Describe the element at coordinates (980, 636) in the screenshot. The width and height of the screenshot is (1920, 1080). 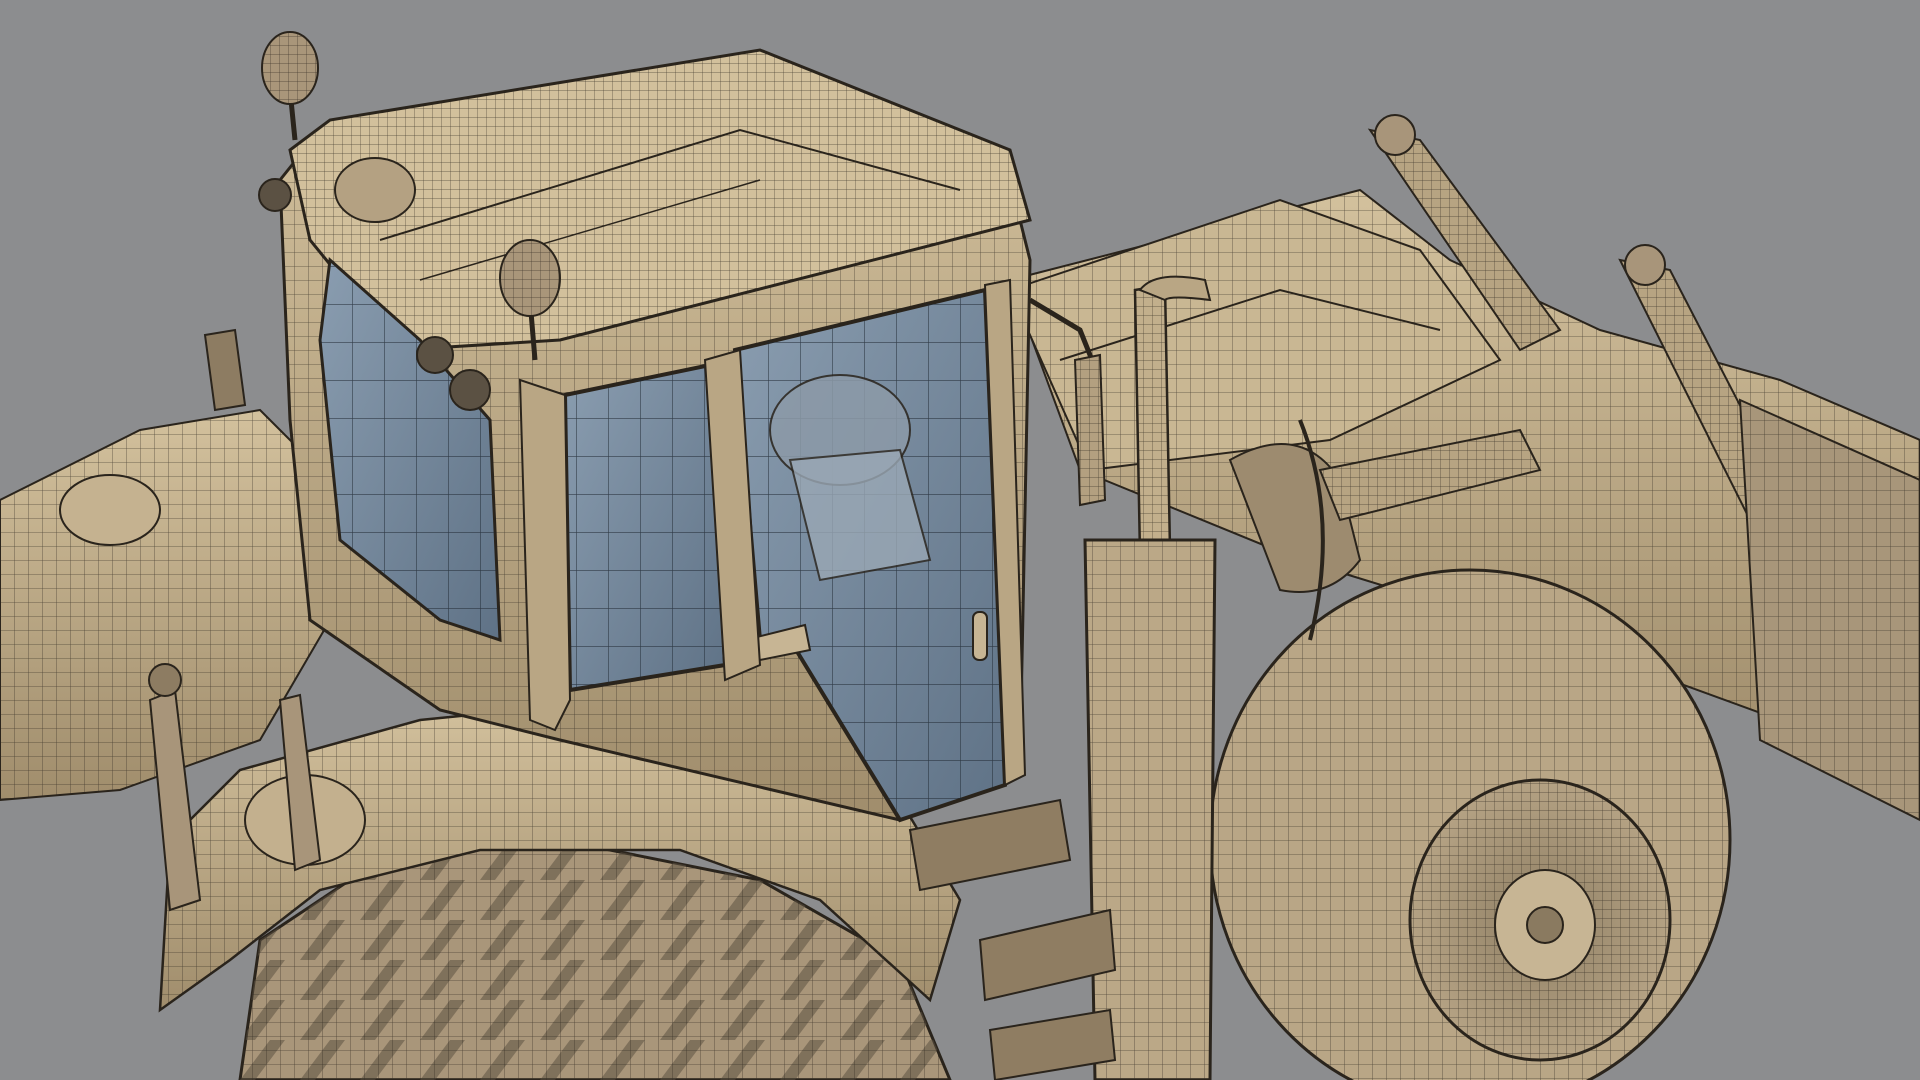
I see `door-handle` at that location.